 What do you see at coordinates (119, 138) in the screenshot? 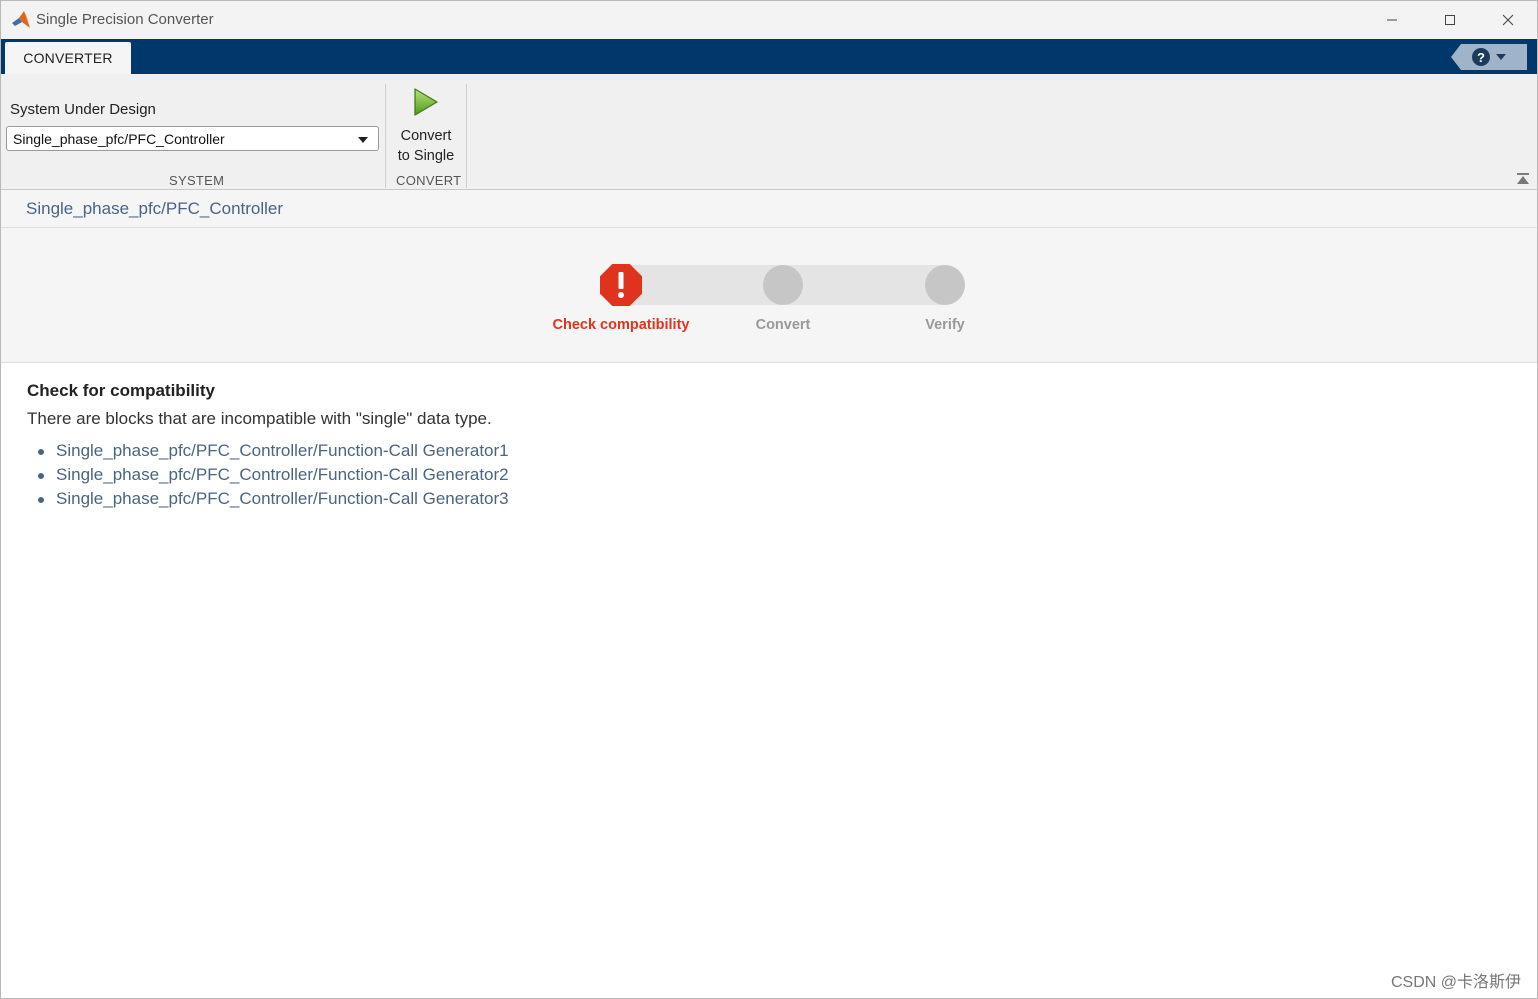
I see `system-under-design-value: Single_phase_pfc/PFC_Controller` at bounding box center [119, 138].